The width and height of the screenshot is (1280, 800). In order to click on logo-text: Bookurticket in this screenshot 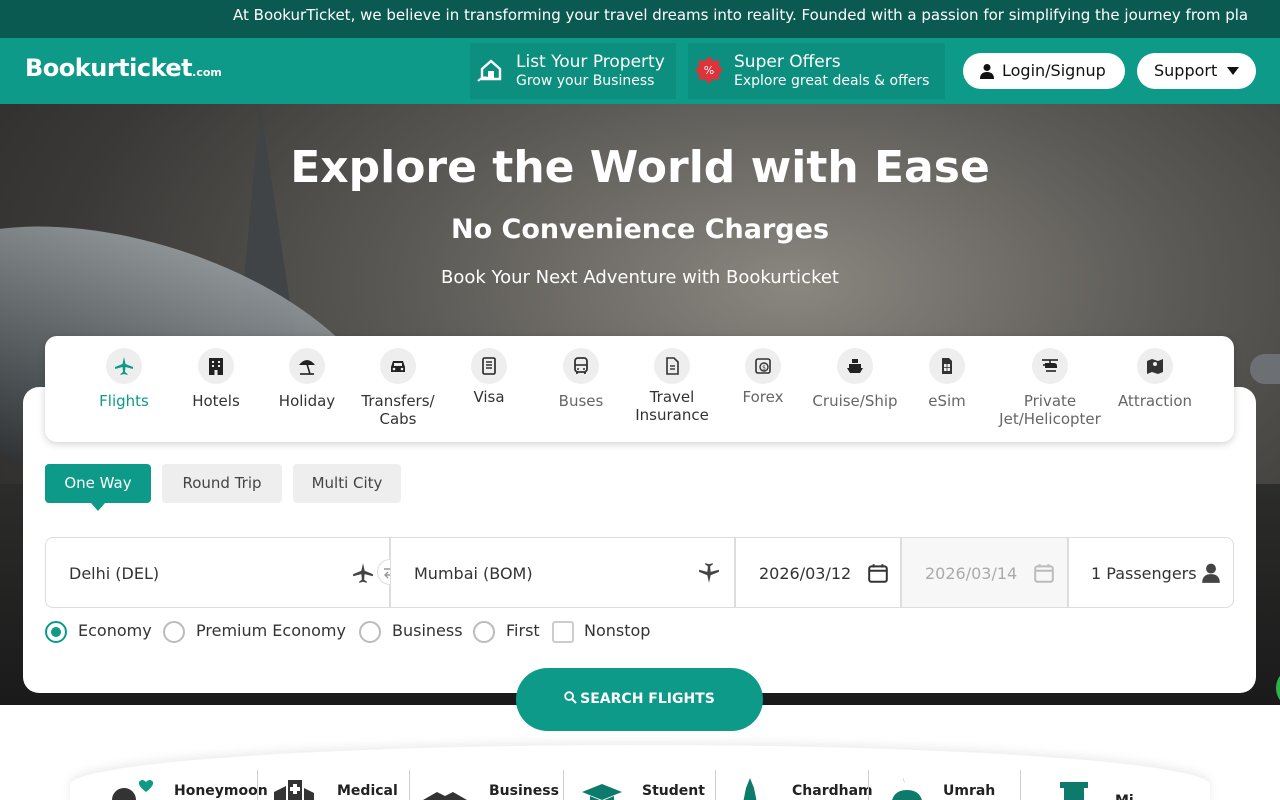, I will do `click(109, 68)`.